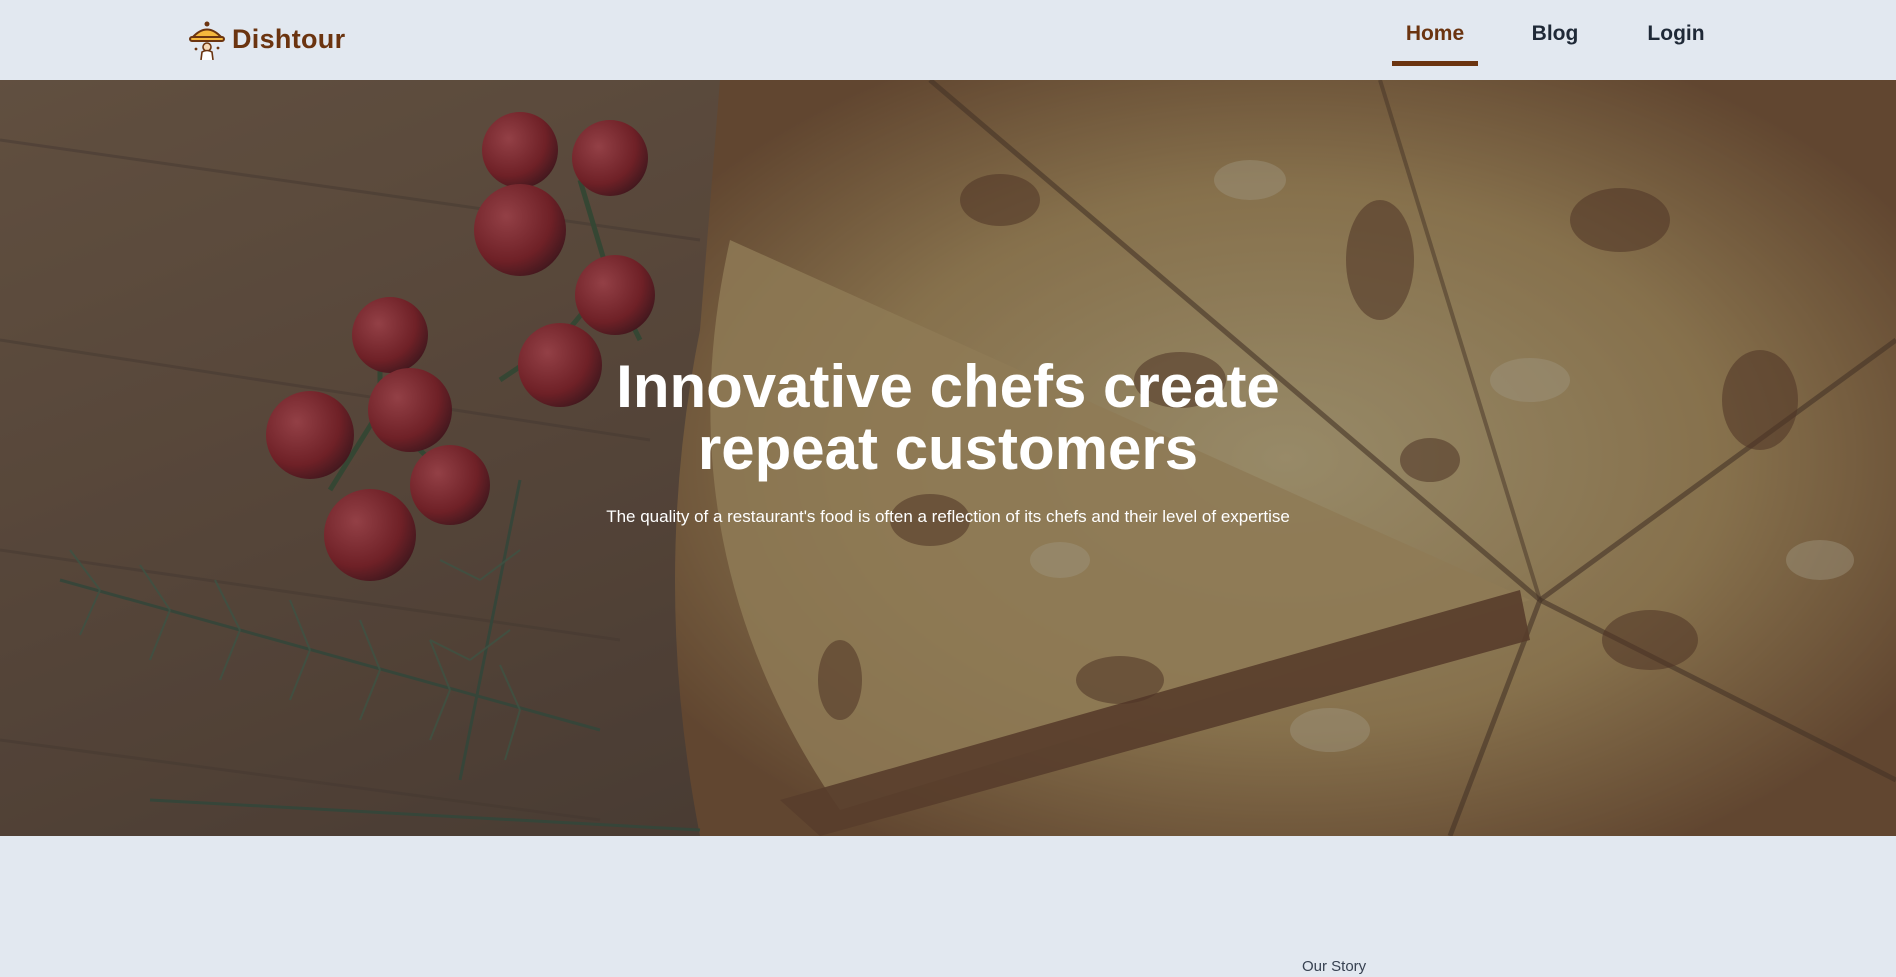 The height and width of the screenshot is (977, 1896). Describe the element at coordinates (289, 38) in the screenshot. I see `brand-name: Dishtour` at that location.